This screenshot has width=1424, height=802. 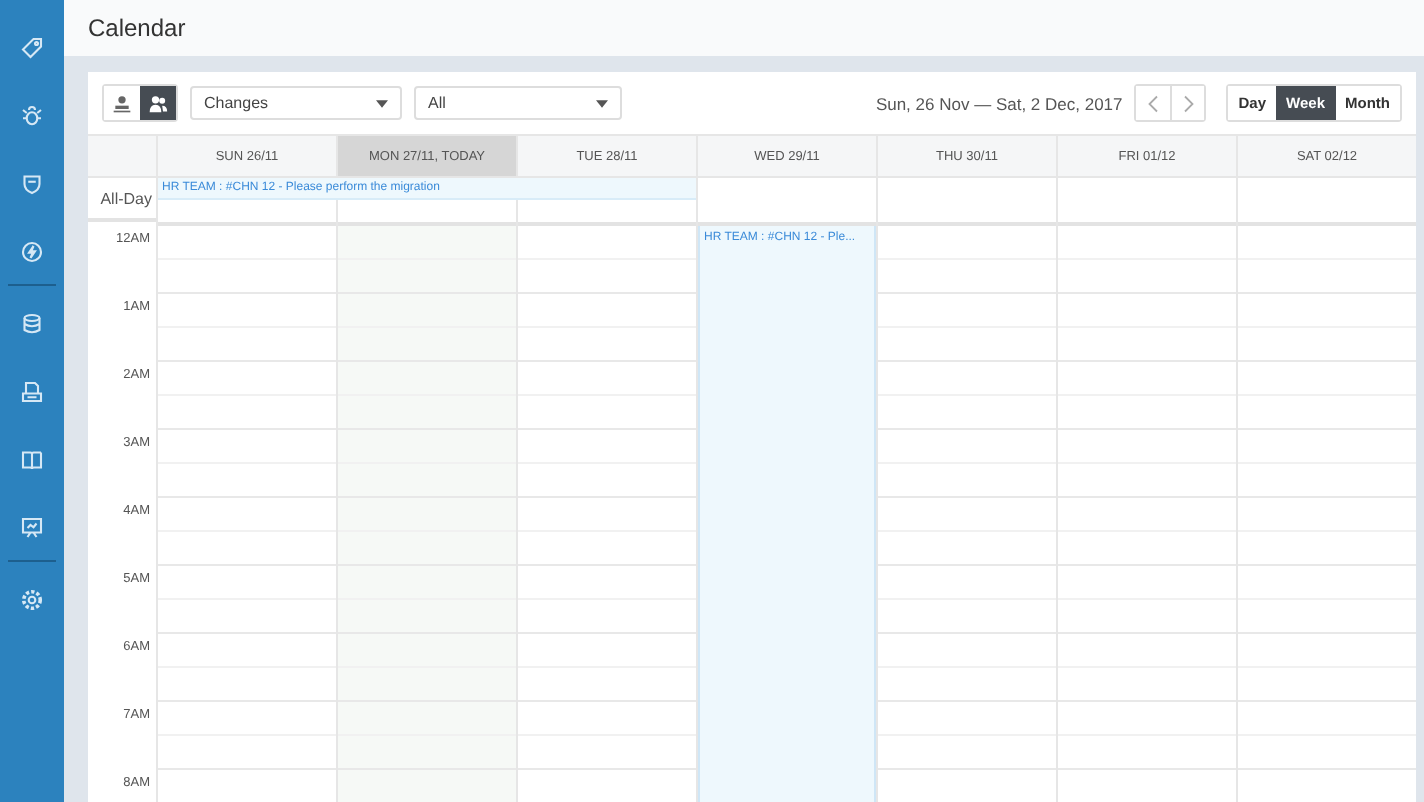 What do you see at coordinates (518, 103) in the screenshot?
I see `filter-dropdown: All` at bounding box center [518, 103].